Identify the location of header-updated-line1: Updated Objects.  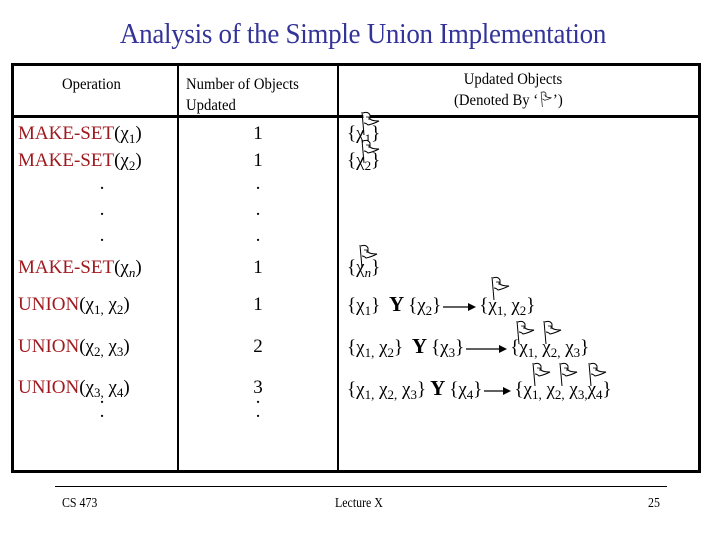
(513, 79).